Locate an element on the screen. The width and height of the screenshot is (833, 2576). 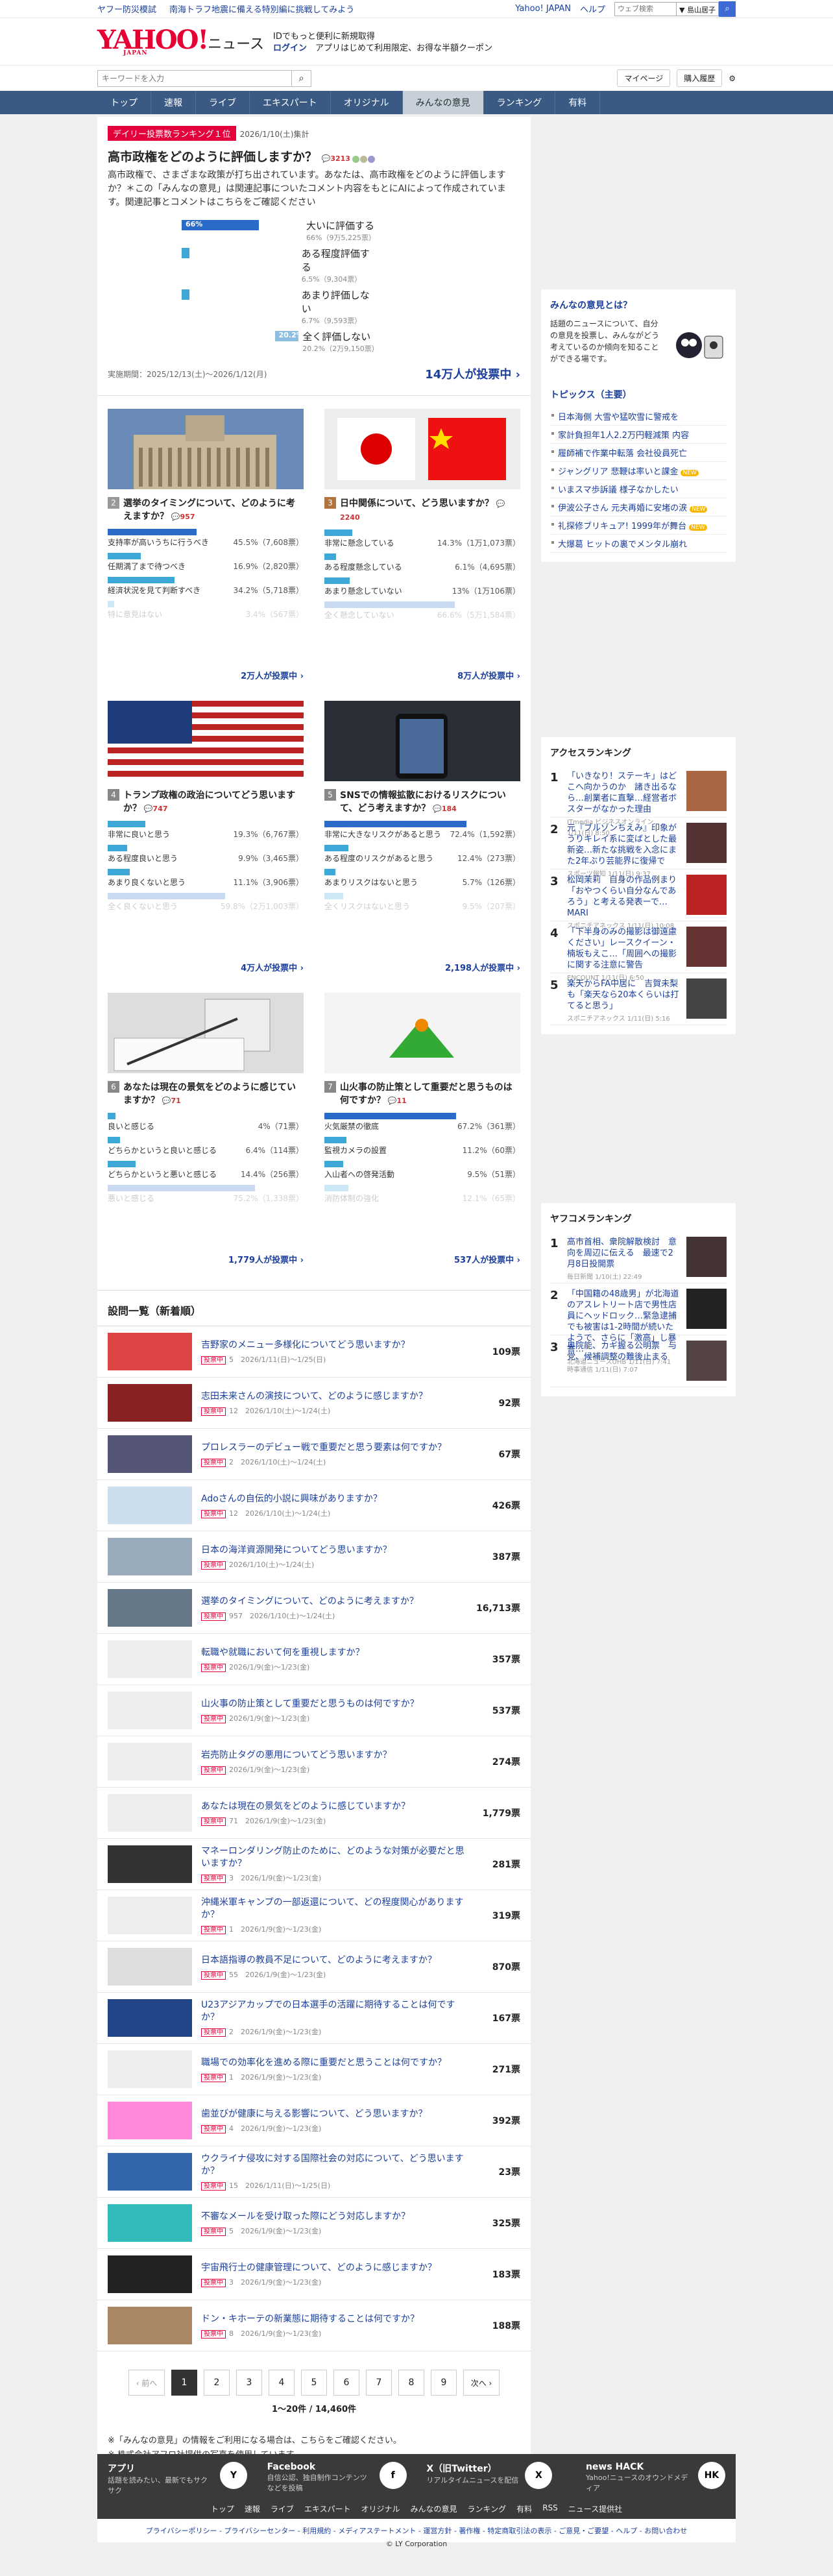
poll-card-title: 日中関係について、どう思いますか？ 💬2240 is located at coordinates (430, 510).